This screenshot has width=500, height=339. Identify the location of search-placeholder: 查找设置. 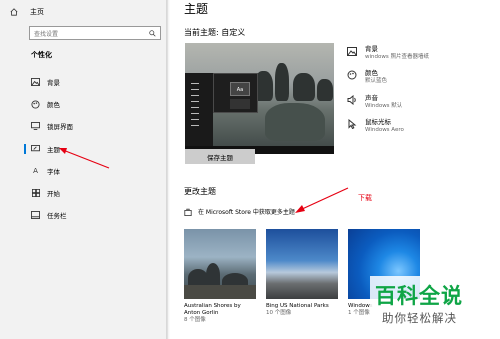
(46, 34).